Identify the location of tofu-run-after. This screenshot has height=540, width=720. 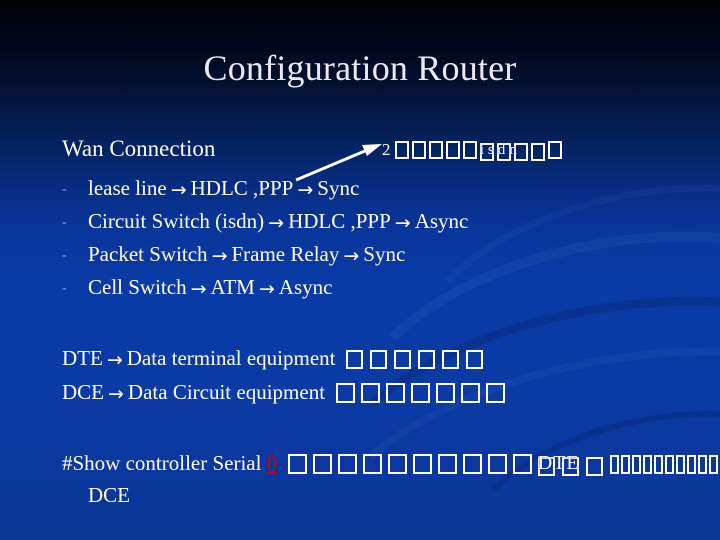
(556, 151).